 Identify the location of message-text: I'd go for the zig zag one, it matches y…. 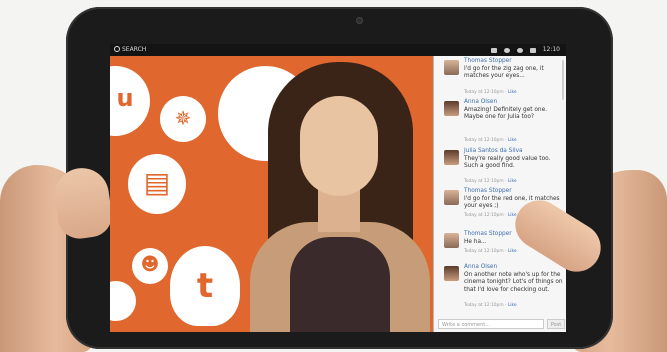
(504, 73).